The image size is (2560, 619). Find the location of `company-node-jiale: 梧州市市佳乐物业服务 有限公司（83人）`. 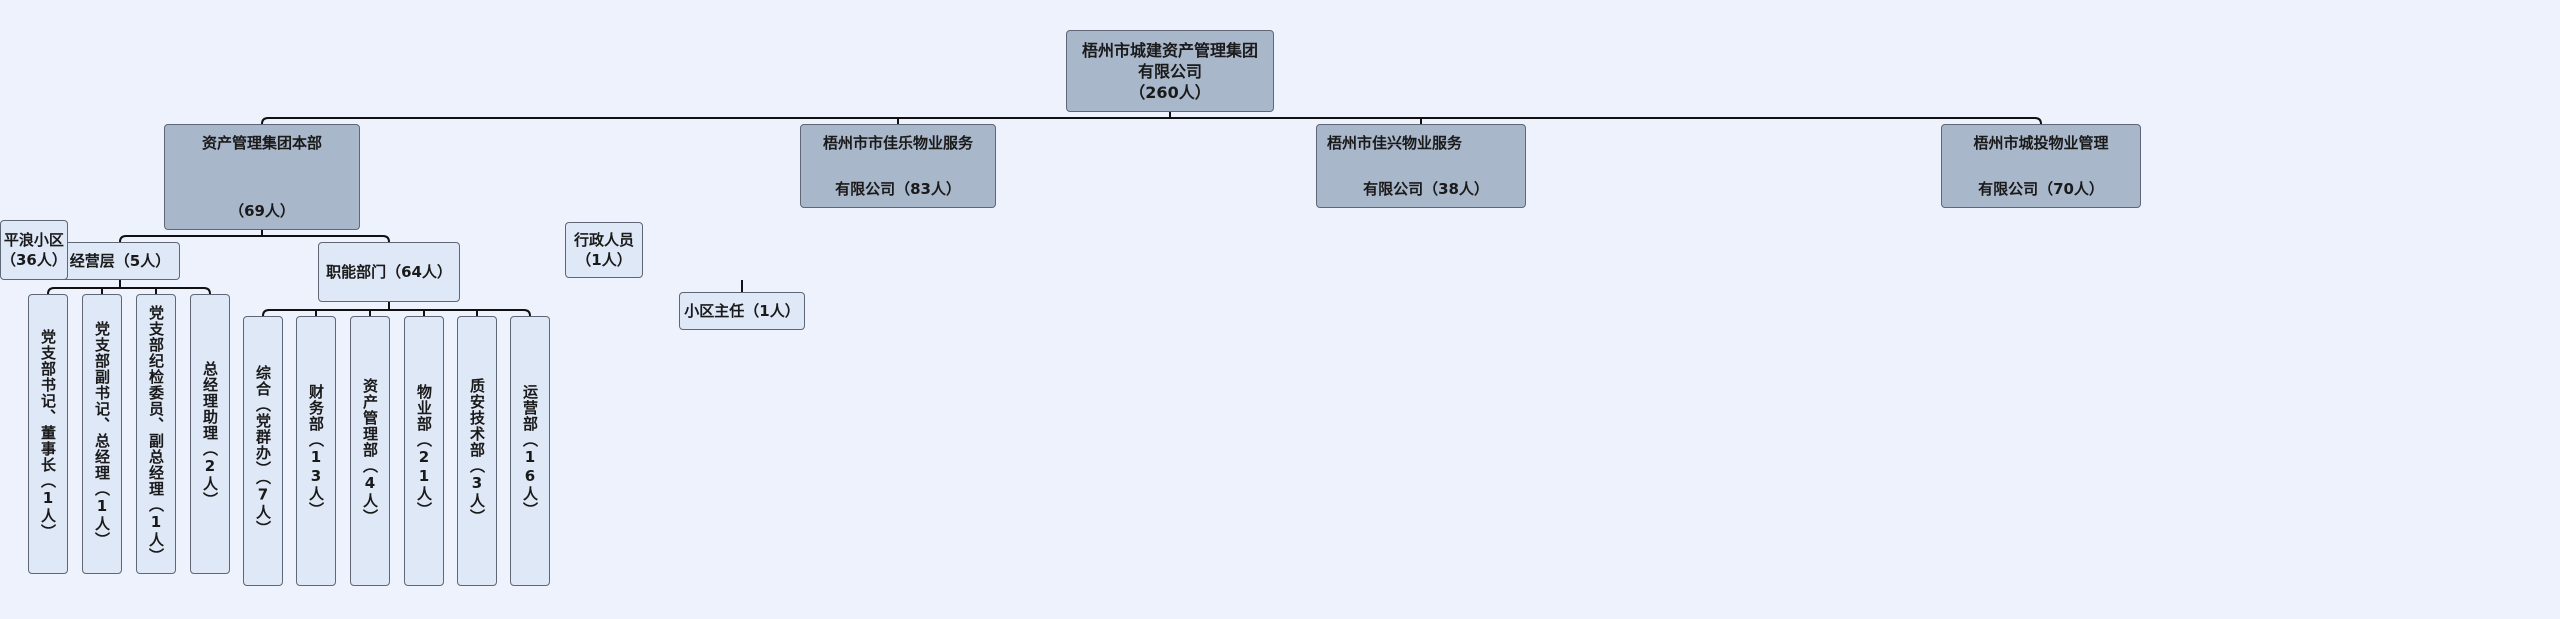

company-node-jiale: 梧州市市佳乐物业服务 有限公司（83人） is located at coordinates (898, 166).